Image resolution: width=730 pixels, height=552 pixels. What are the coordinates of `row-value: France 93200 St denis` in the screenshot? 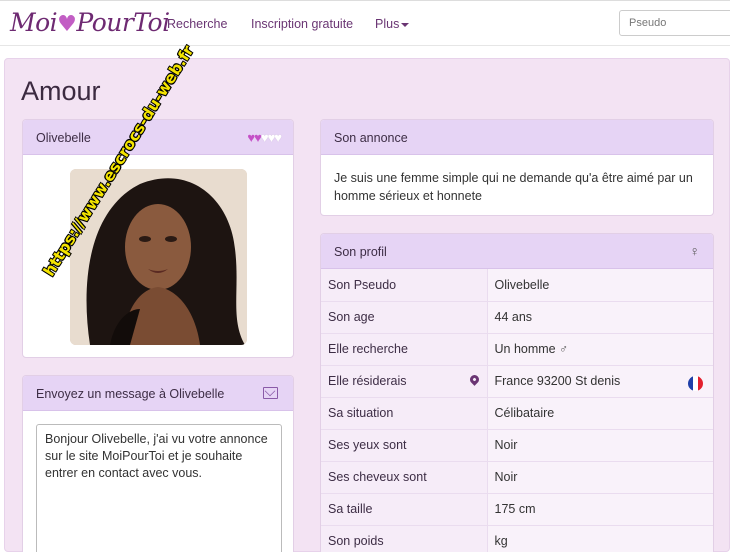 It's located at (557, 381).